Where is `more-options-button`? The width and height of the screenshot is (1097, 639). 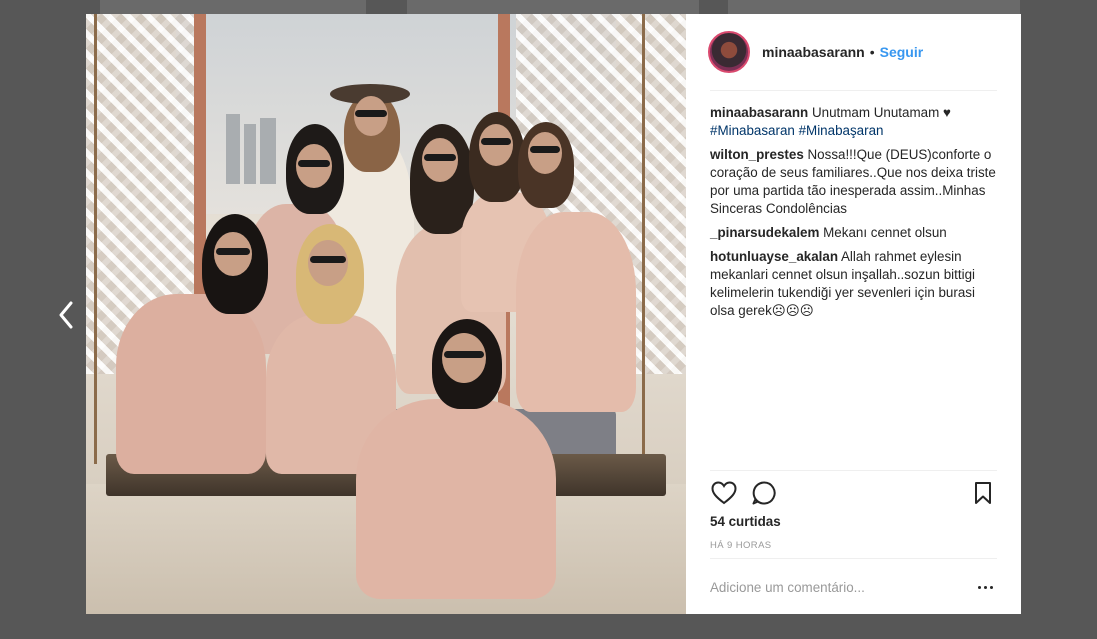 more-options-button is located at coordinates (985, 587).